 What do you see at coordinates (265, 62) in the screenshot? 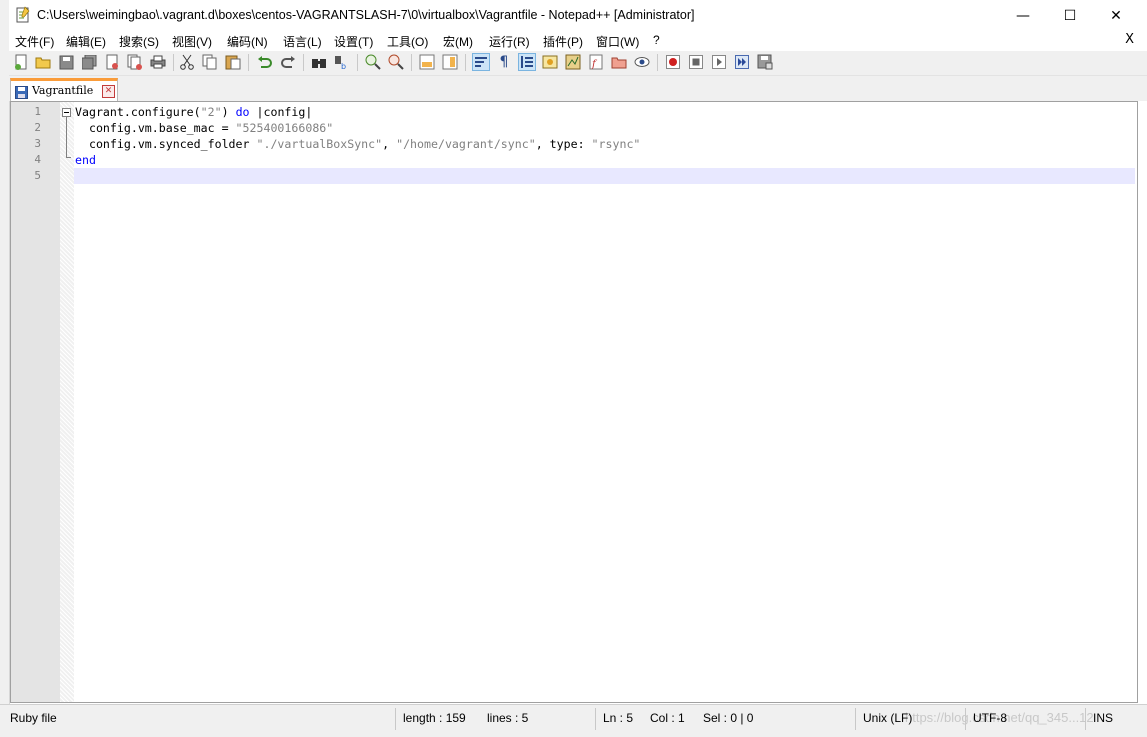
I see `undo-icon` at bounding box center [265, 62].